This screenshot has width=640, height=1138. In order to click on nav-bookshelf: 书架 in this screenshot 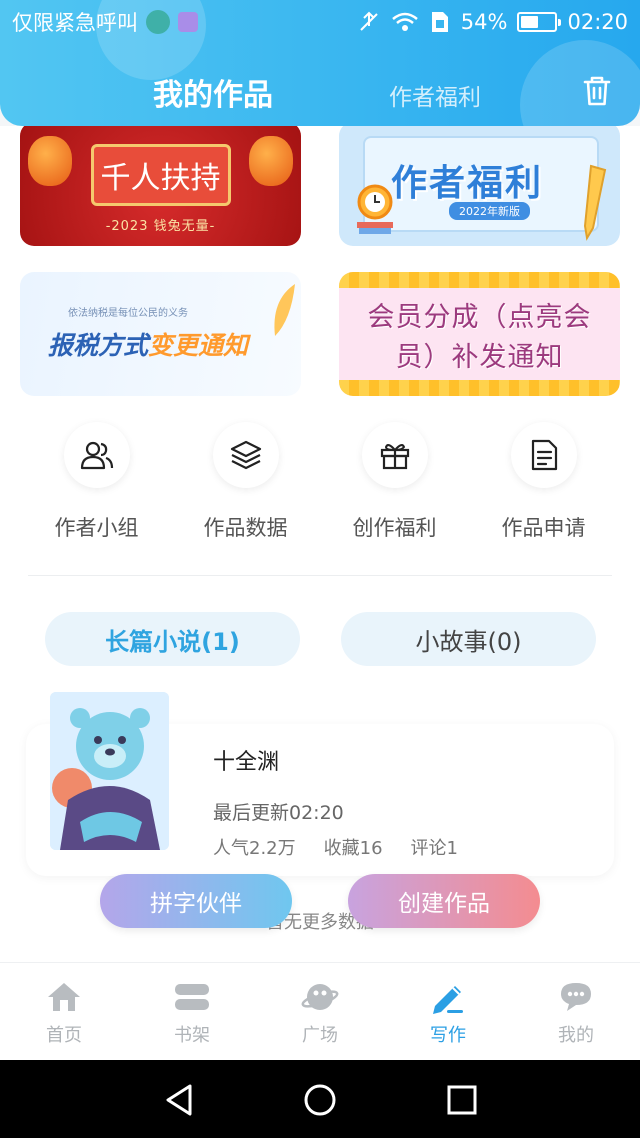, I will do `click(192, 1013)`.